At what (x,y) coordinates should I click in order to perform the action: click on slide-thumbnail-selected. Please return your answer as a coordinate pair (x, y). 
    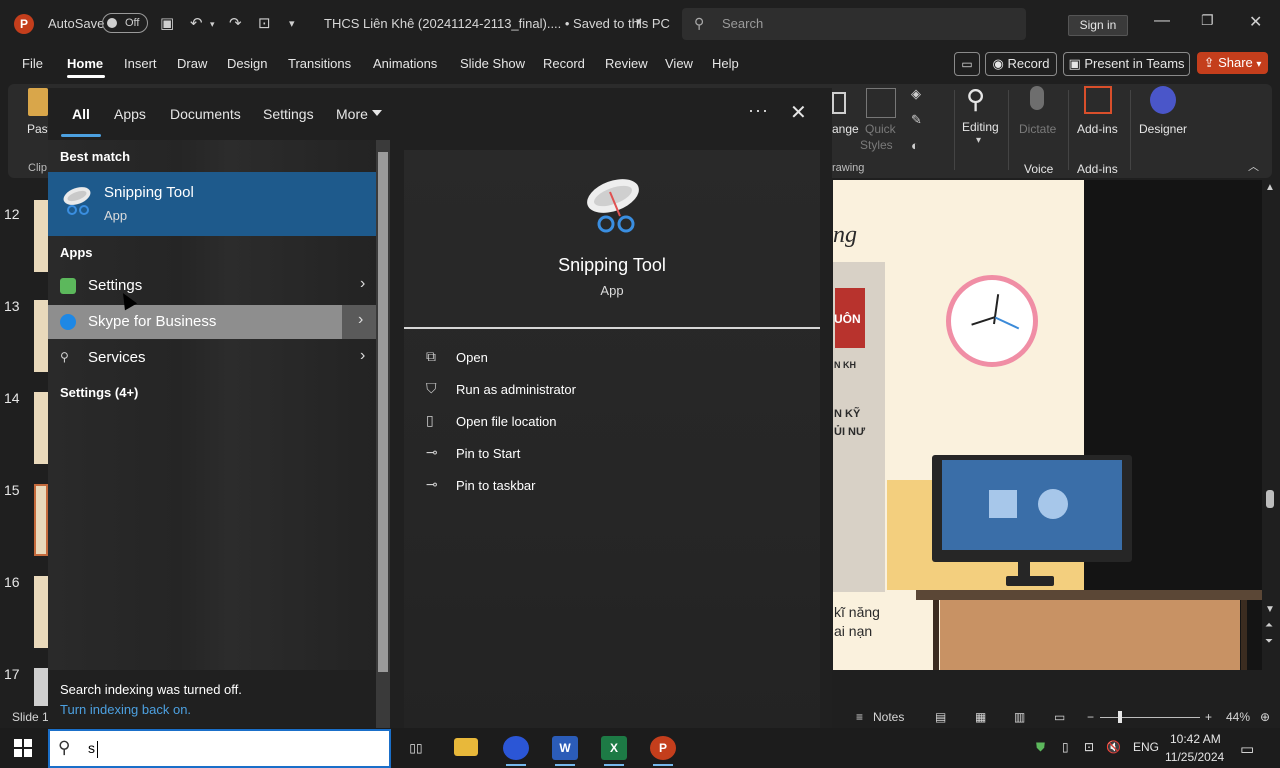
    Looking at the image, I should click on (41, 520).